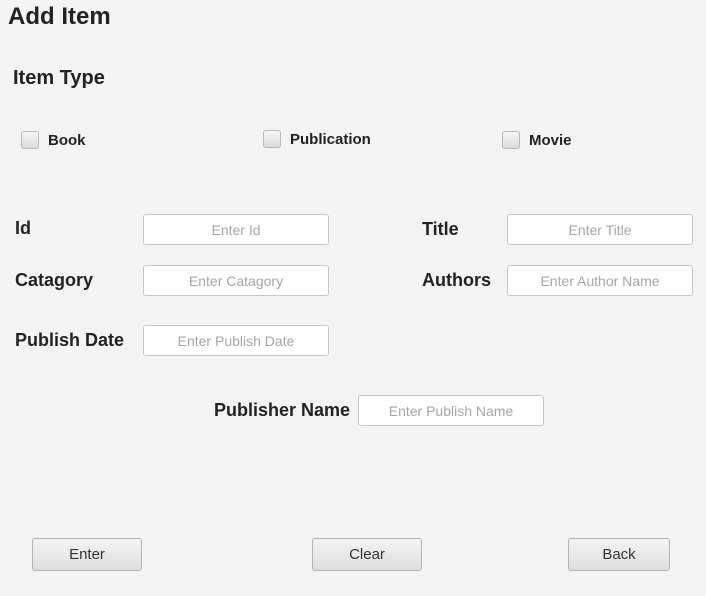 The height and width of the screenshot is (596, 706). Describe the element at coordinates (236, 340) in the screenshot. I see `publish-date-input` at that location.